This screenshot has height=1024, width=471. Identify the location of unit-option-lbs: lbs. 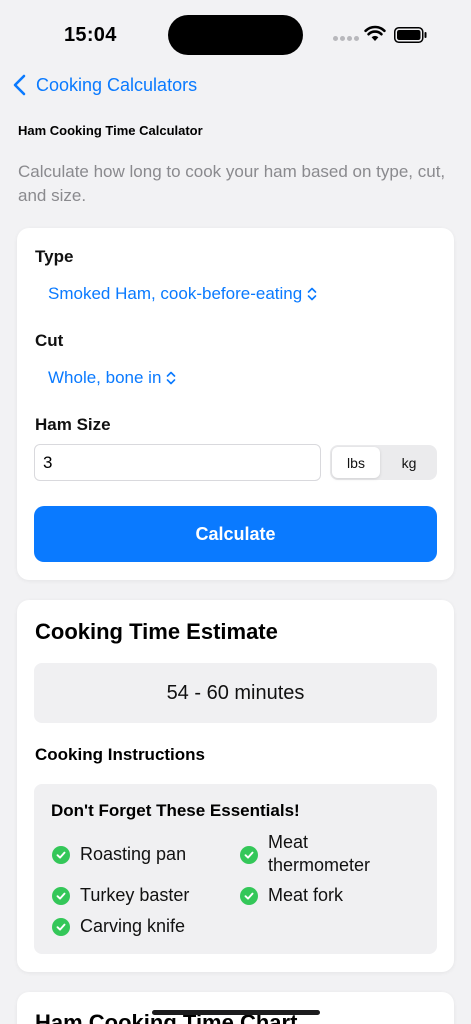
(356, 462).